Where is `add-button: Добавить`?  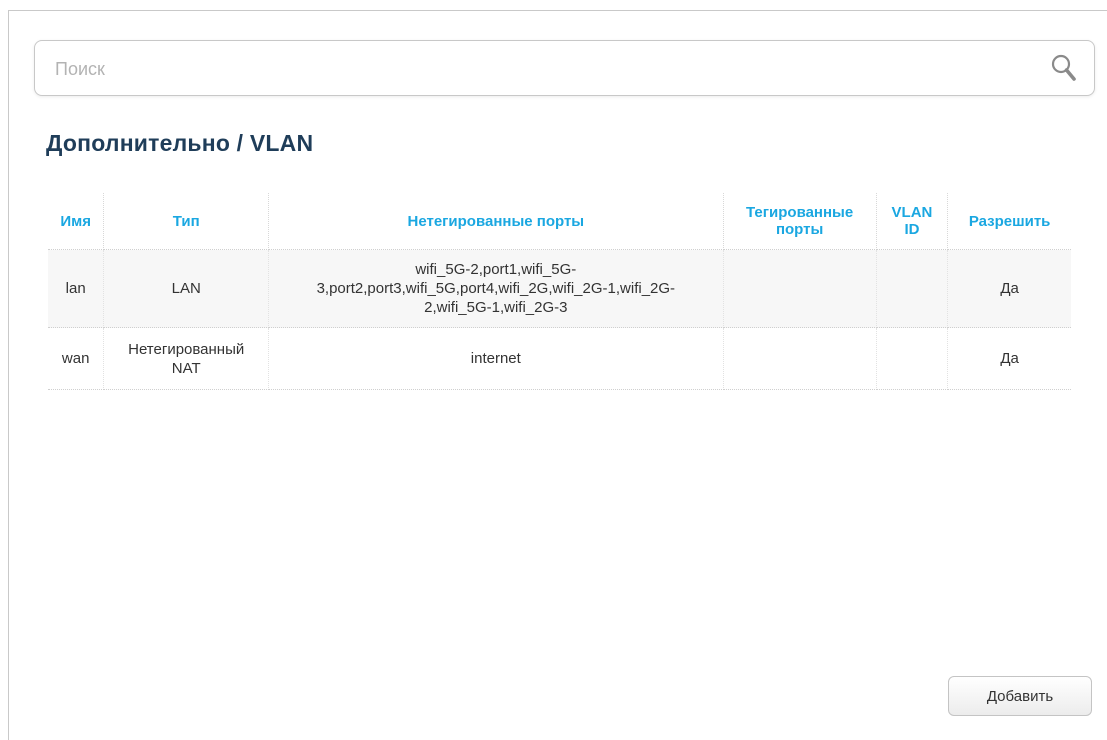 add-button: Добавить is located at coordinates (1020, 696).